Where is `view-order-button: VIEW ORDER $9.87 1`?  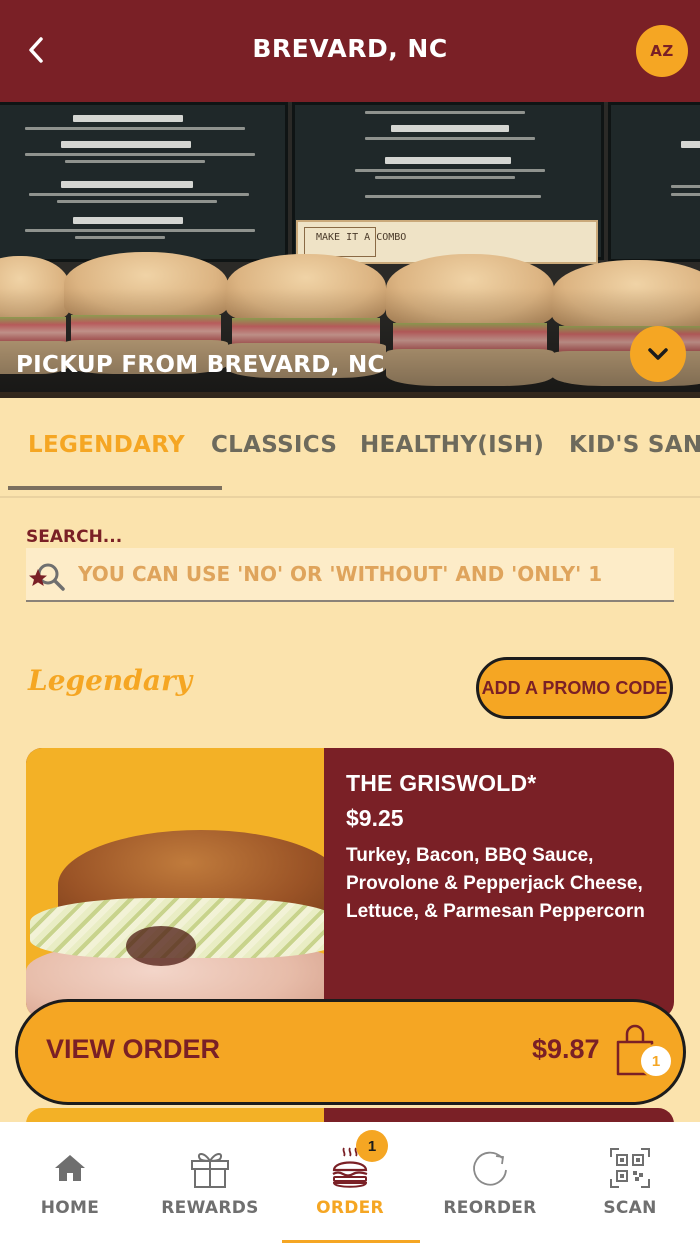 view-order-button: VIEW ORDER $9.87 1 is located at coordinates (350, 1052).